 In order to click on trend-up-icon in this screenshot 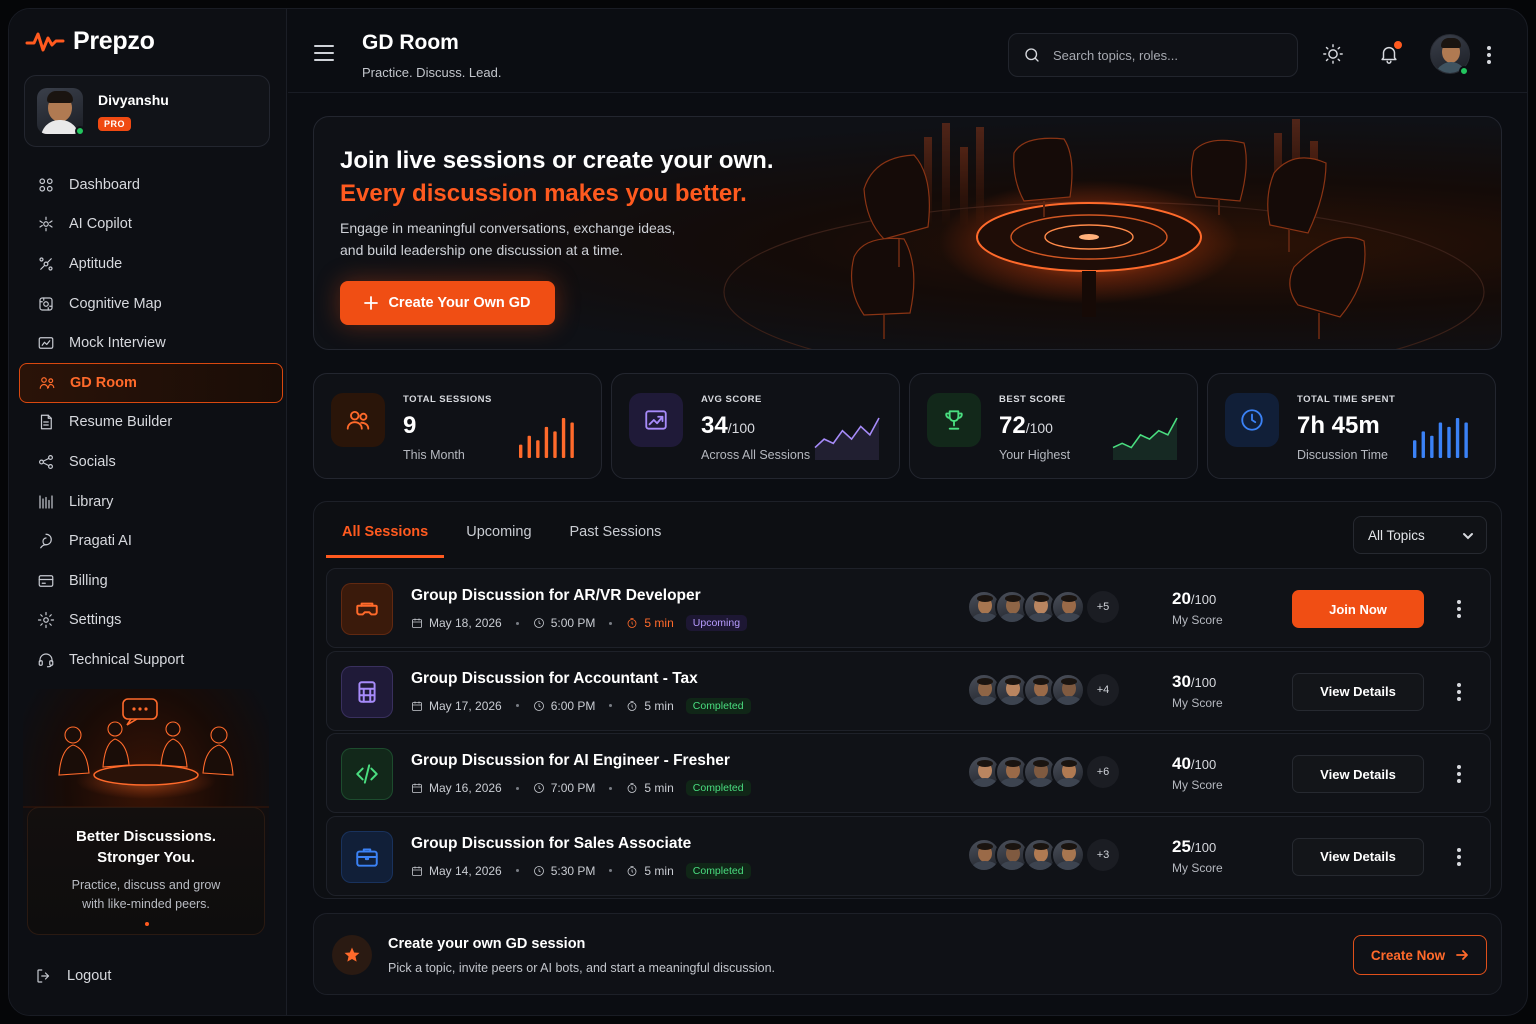, I will do `click(656, 420)`.